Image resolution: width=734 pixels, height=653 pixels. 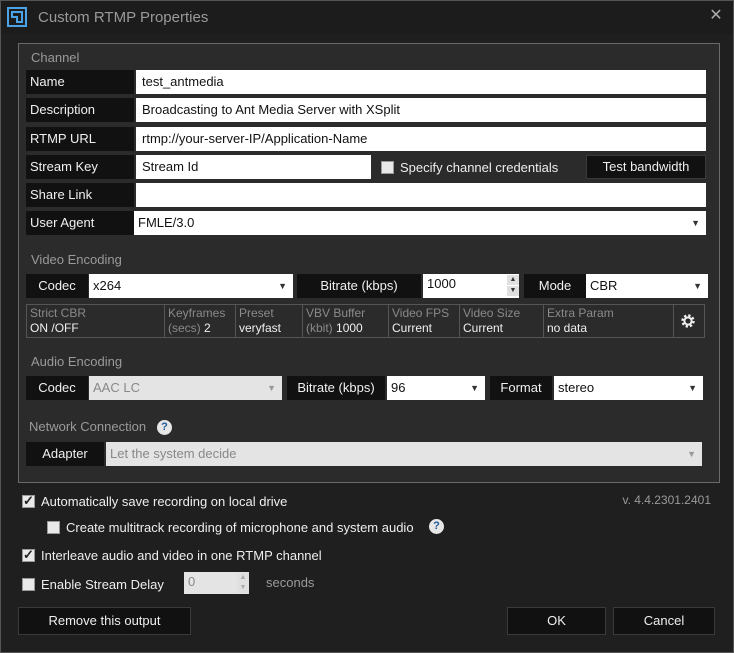 I want to click on user-agent-label: User Agent, so click(x=80, y=223).